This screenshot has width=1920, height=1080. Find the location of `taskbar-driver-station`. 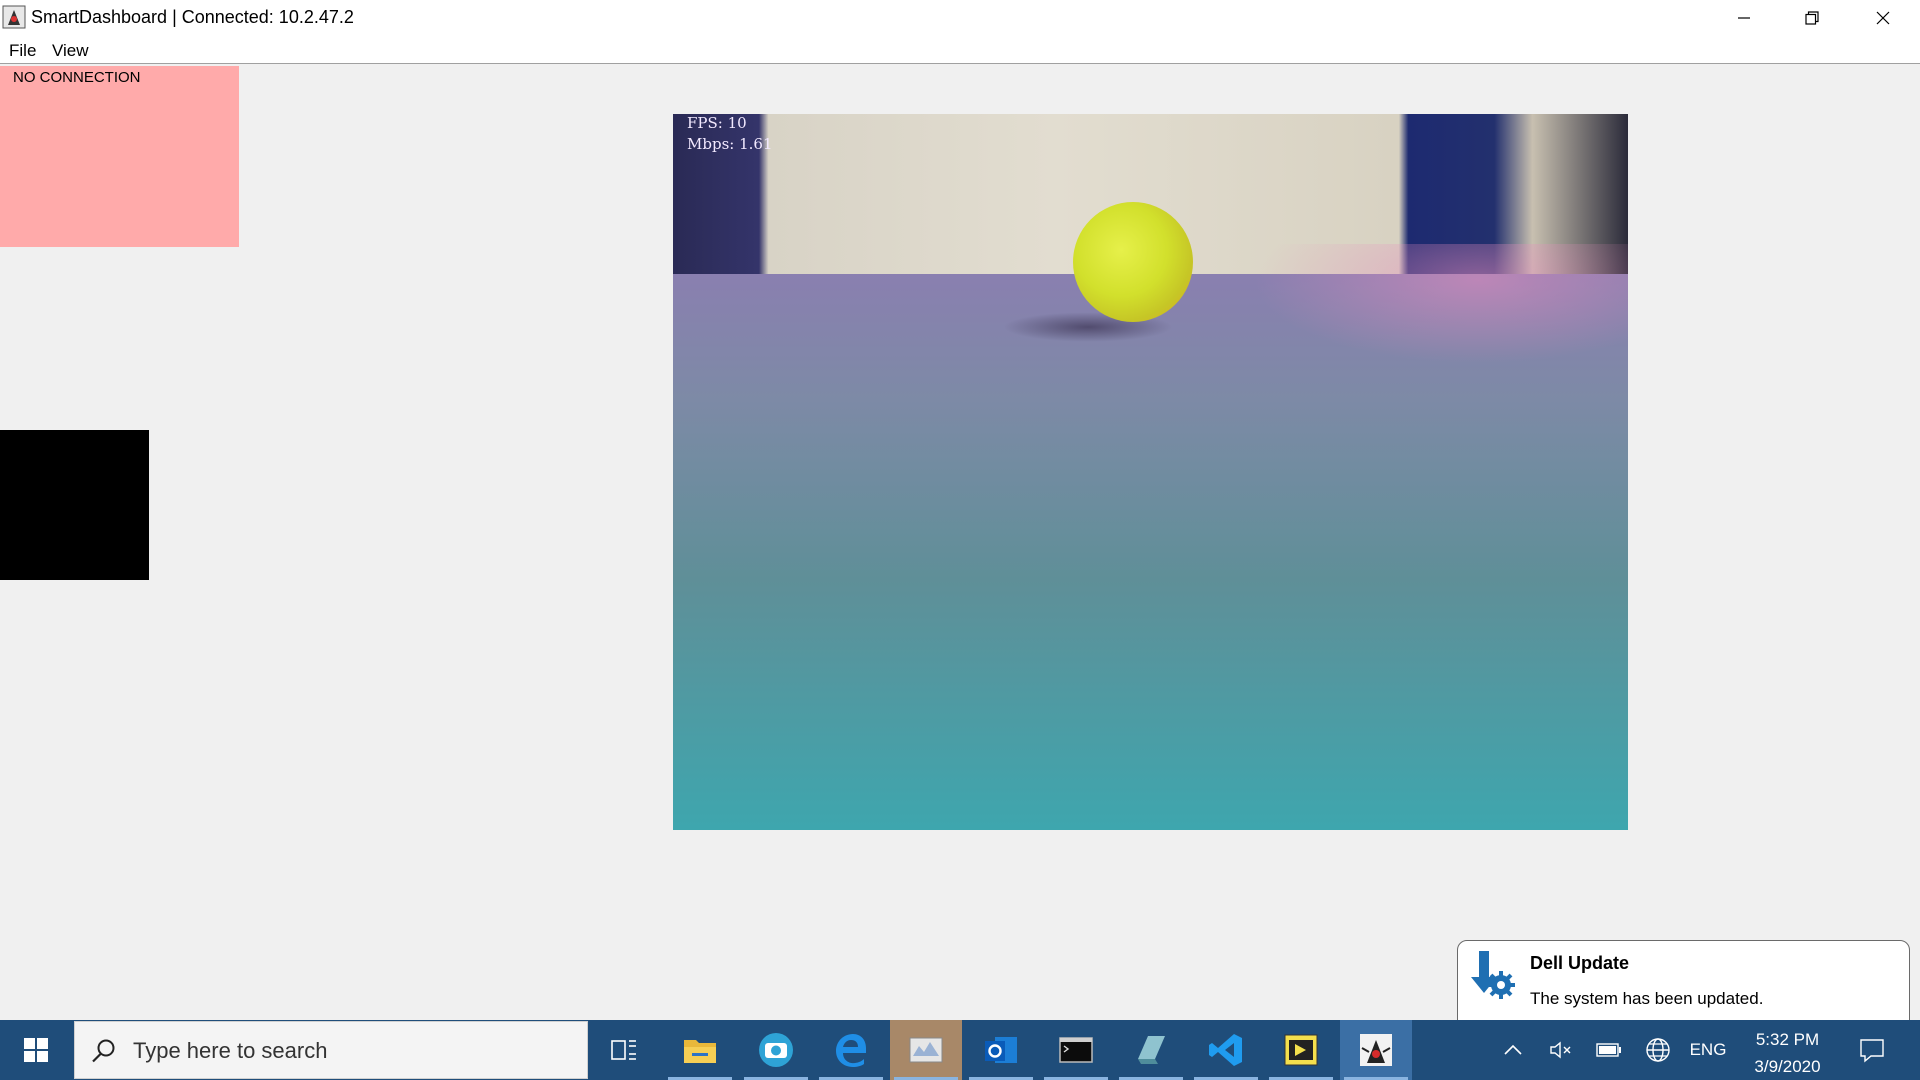

taskbar-driver-station is located at coordinates (926, 1050).